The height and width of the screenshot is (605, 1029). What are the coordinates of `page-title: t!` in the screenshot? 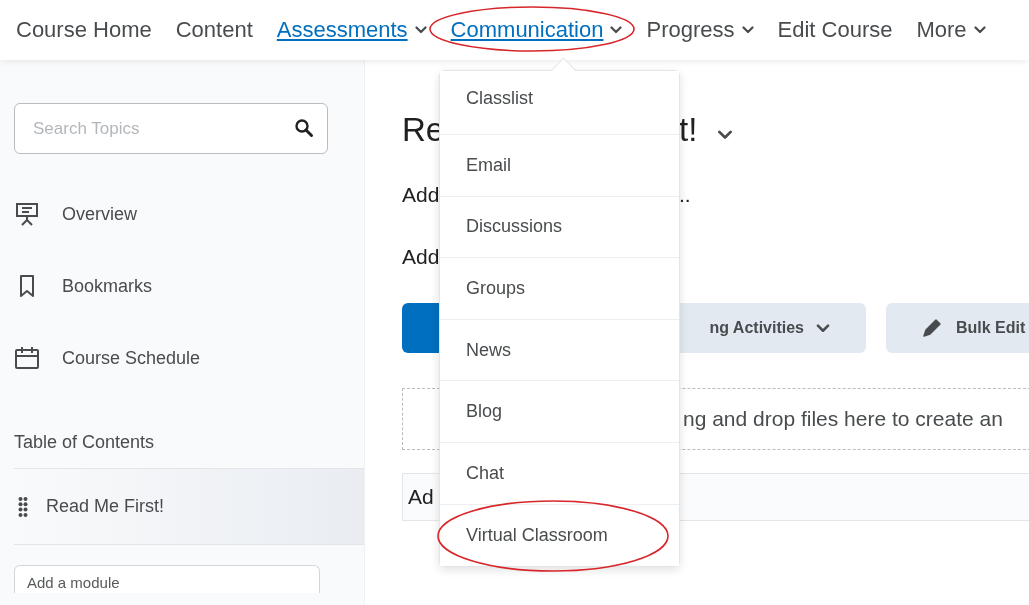 It's located at (688, 130).